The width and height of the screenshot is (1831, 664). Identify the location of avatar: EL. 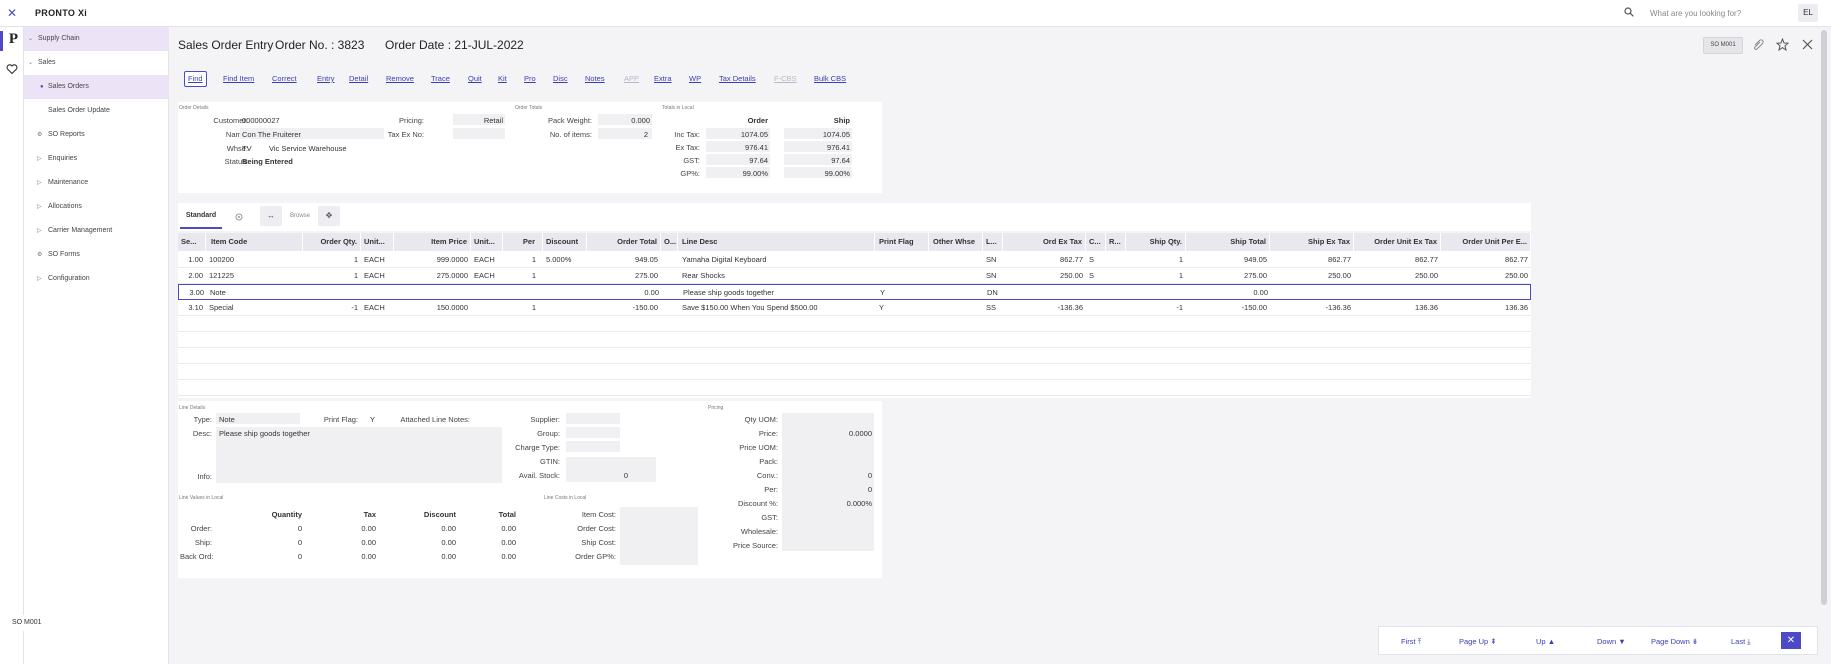
(1808, 13).